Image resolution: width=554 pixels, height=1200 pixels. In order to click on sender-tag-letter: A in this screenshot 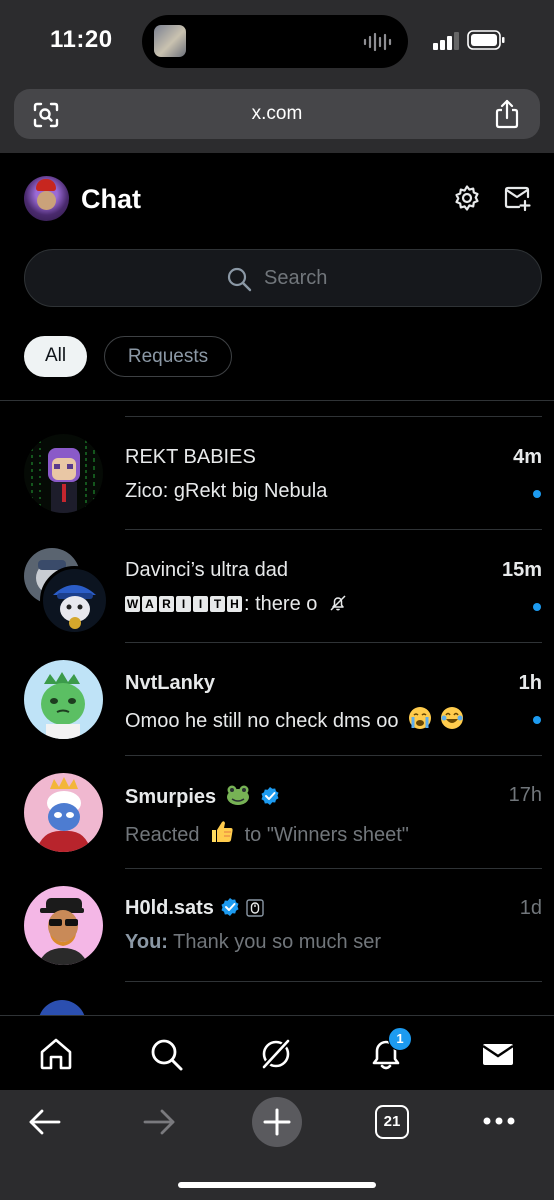, I will do `click(149, 604)`.